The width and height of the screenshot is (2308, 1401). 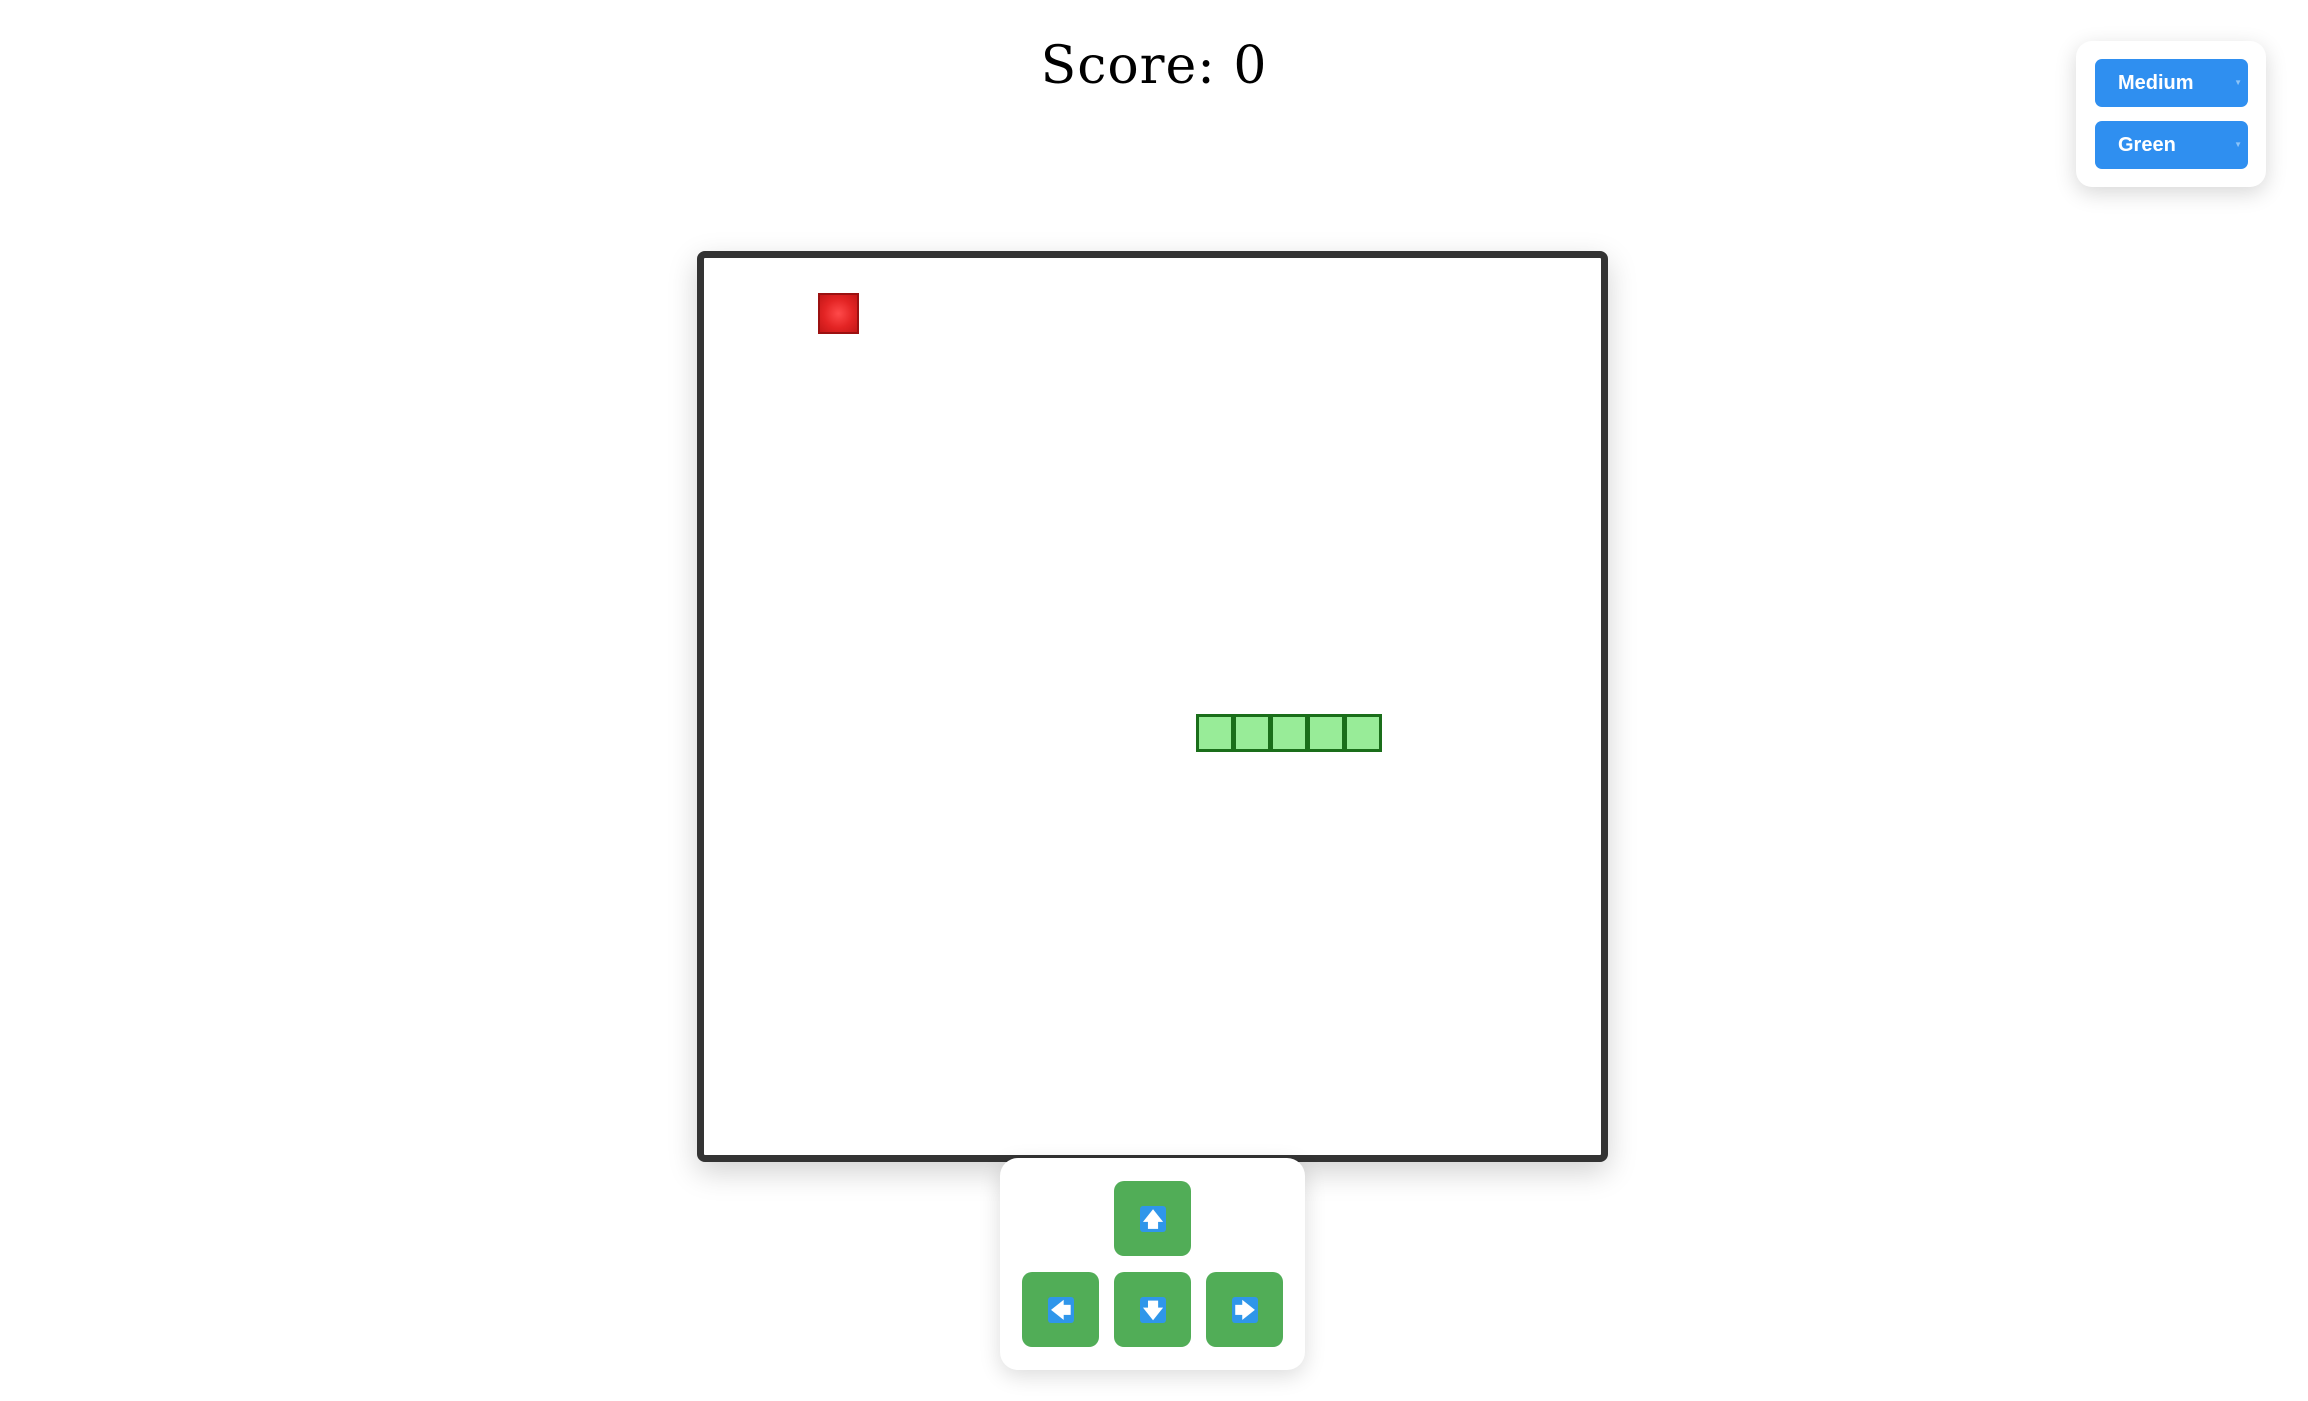 I want to click on food-item, so click(x=838, y=313).